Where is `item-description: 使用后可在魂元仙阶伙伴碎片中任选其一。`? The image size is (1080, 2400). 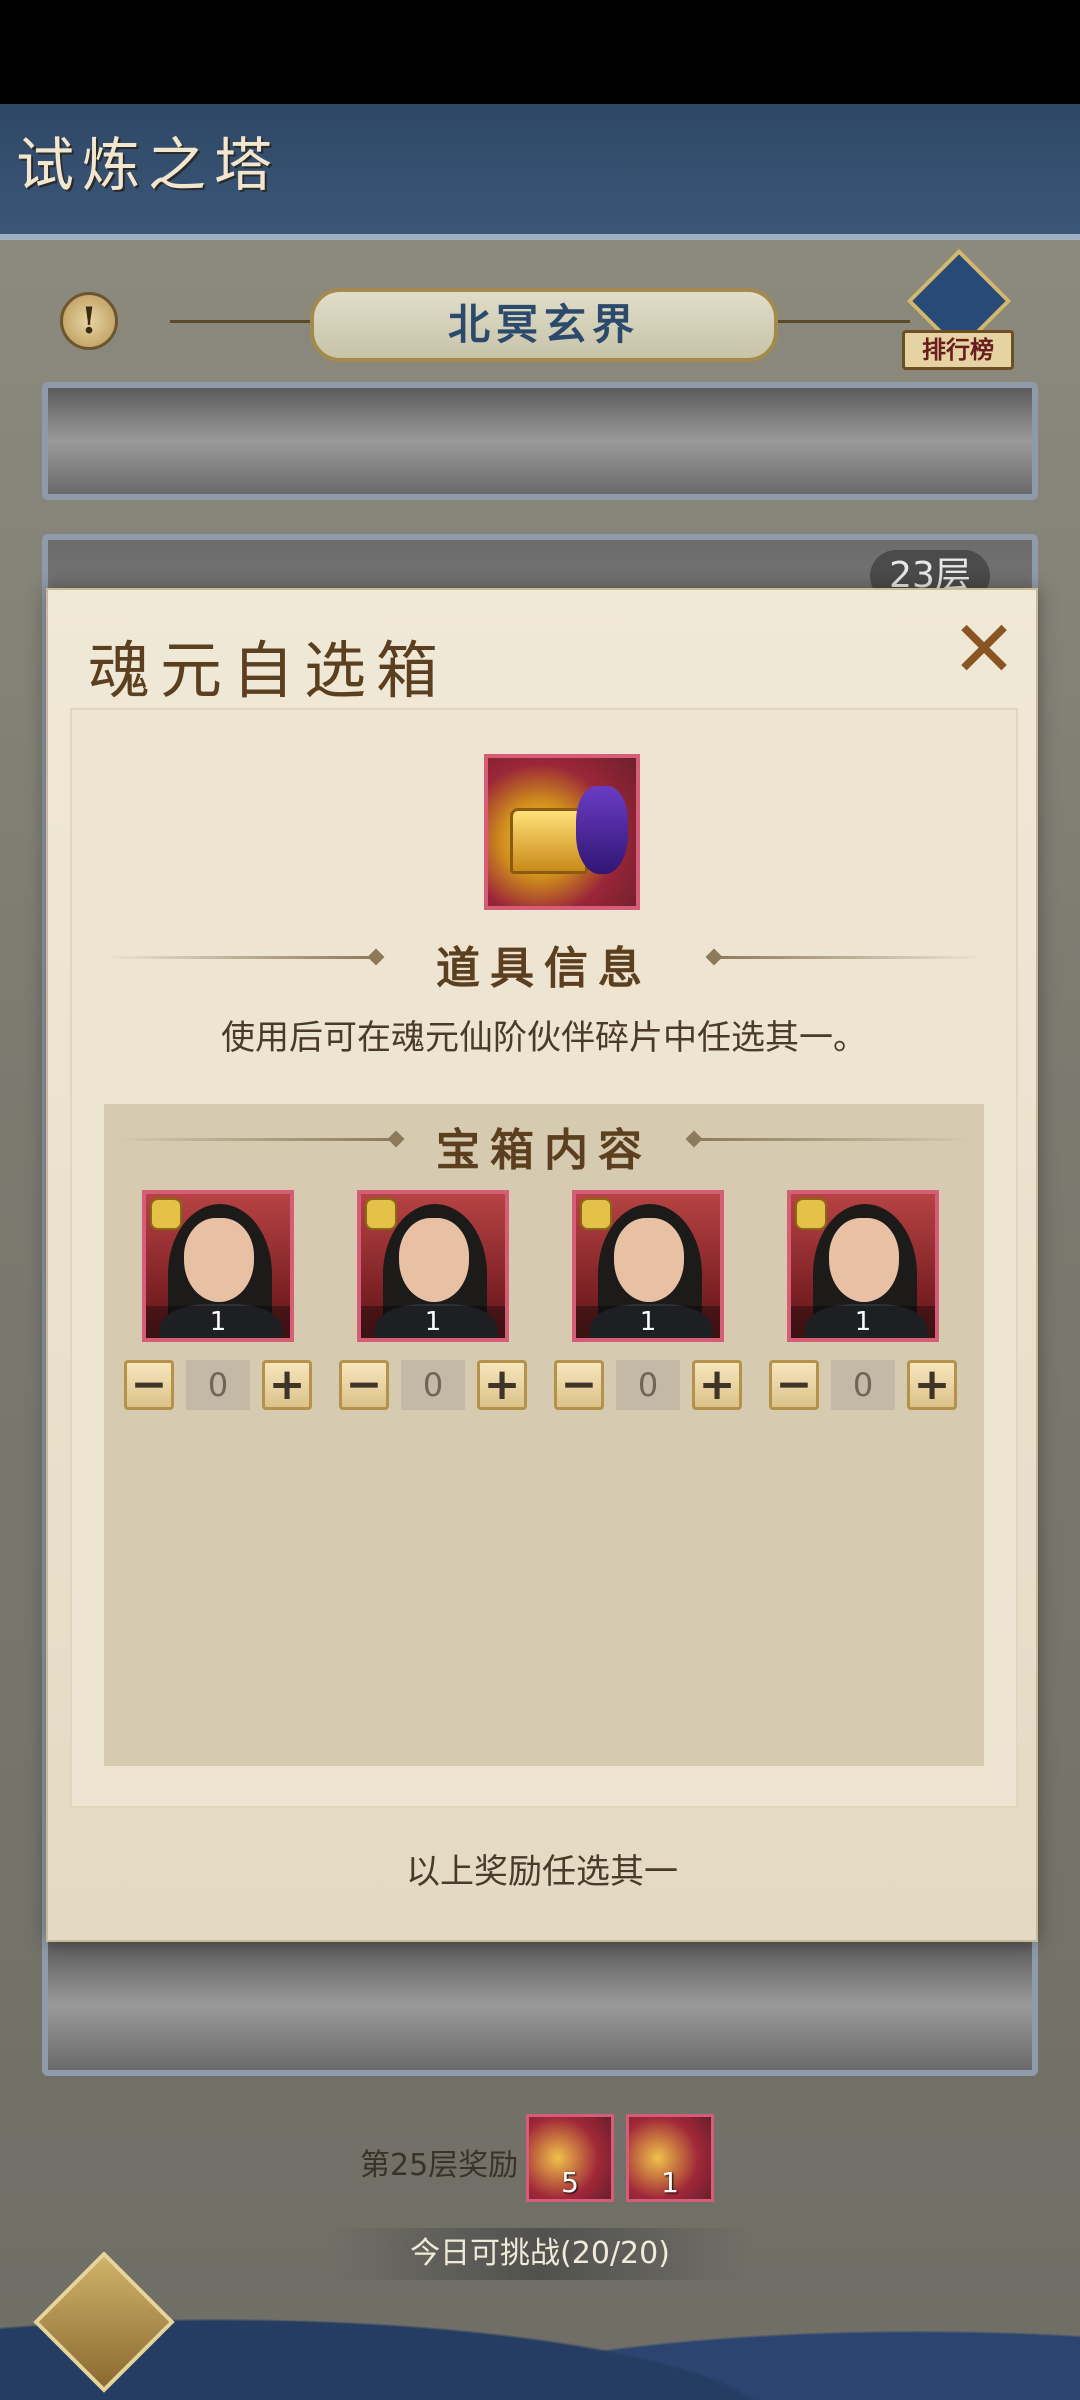 item-description: 使用后可在魂元仙阶伙伴碎片中任选其一。 is located at coordinates (544, 1038).